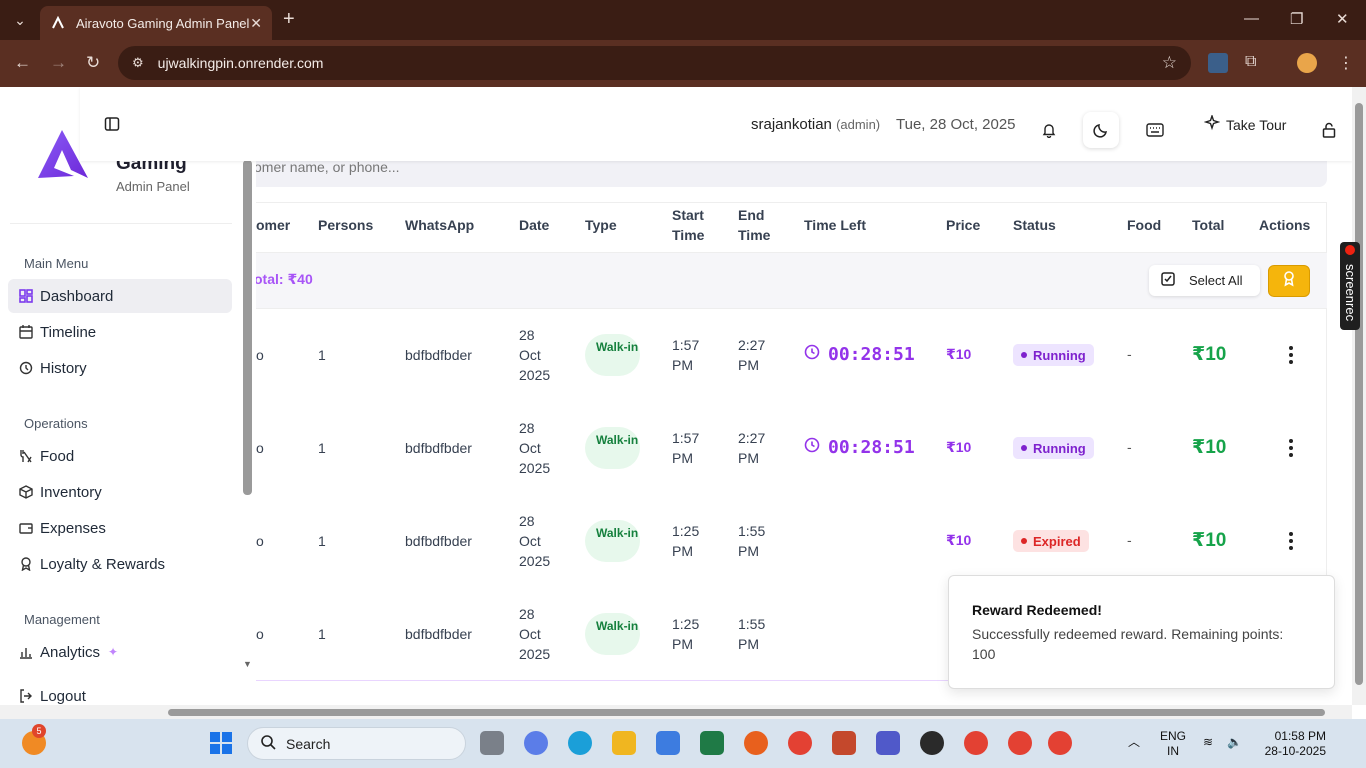 Image resolution: width=1366 pixels, height=768 pixels. Describe the element at coordinates (247, 664) in the screenshot. I see `scroll-down-arrow-icon: ▼` at that location.